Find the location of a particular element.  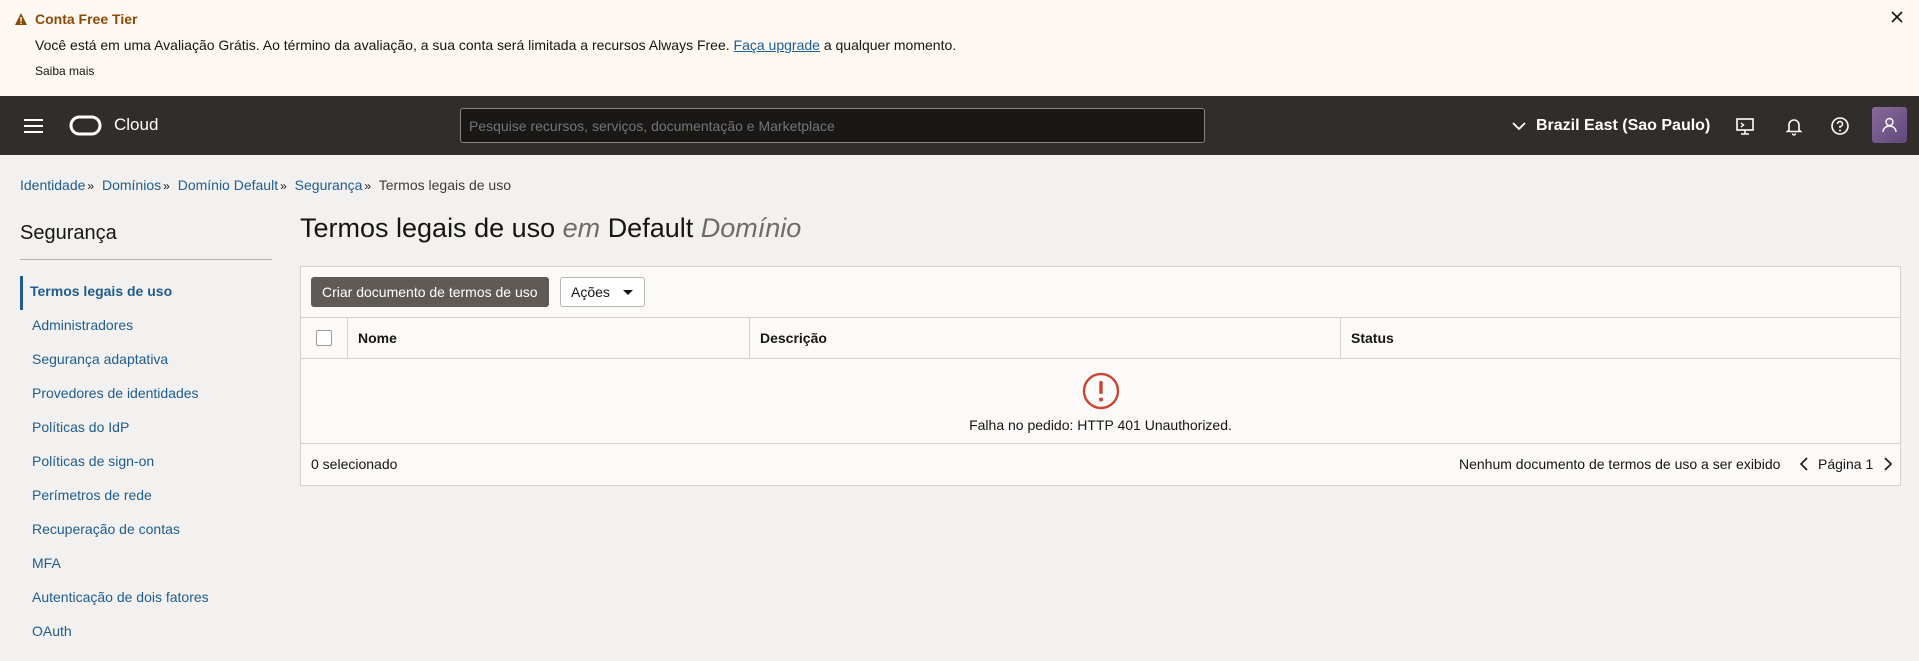

user-icon is located at coordinates (1889, 125).